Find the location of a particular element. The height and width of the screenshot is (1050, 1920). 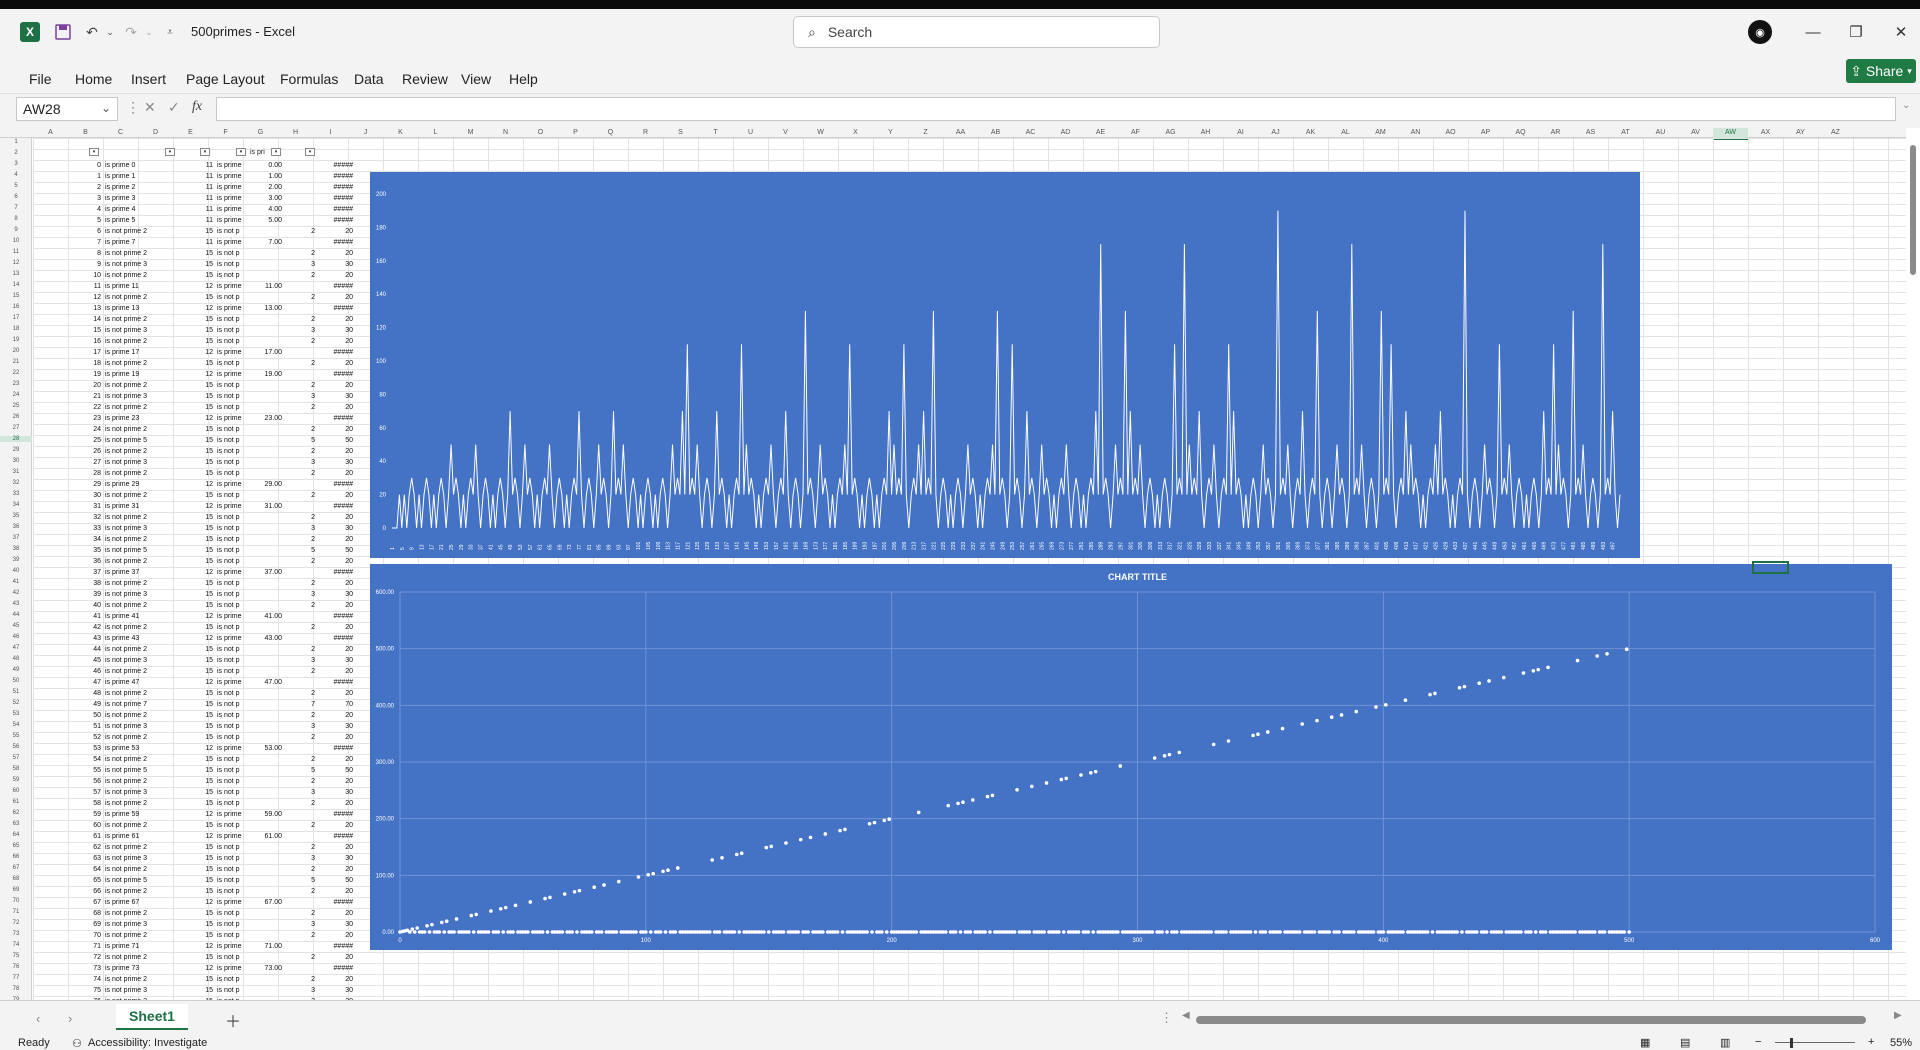

table-cell: 11.00 is located at coordinates (265, 286).